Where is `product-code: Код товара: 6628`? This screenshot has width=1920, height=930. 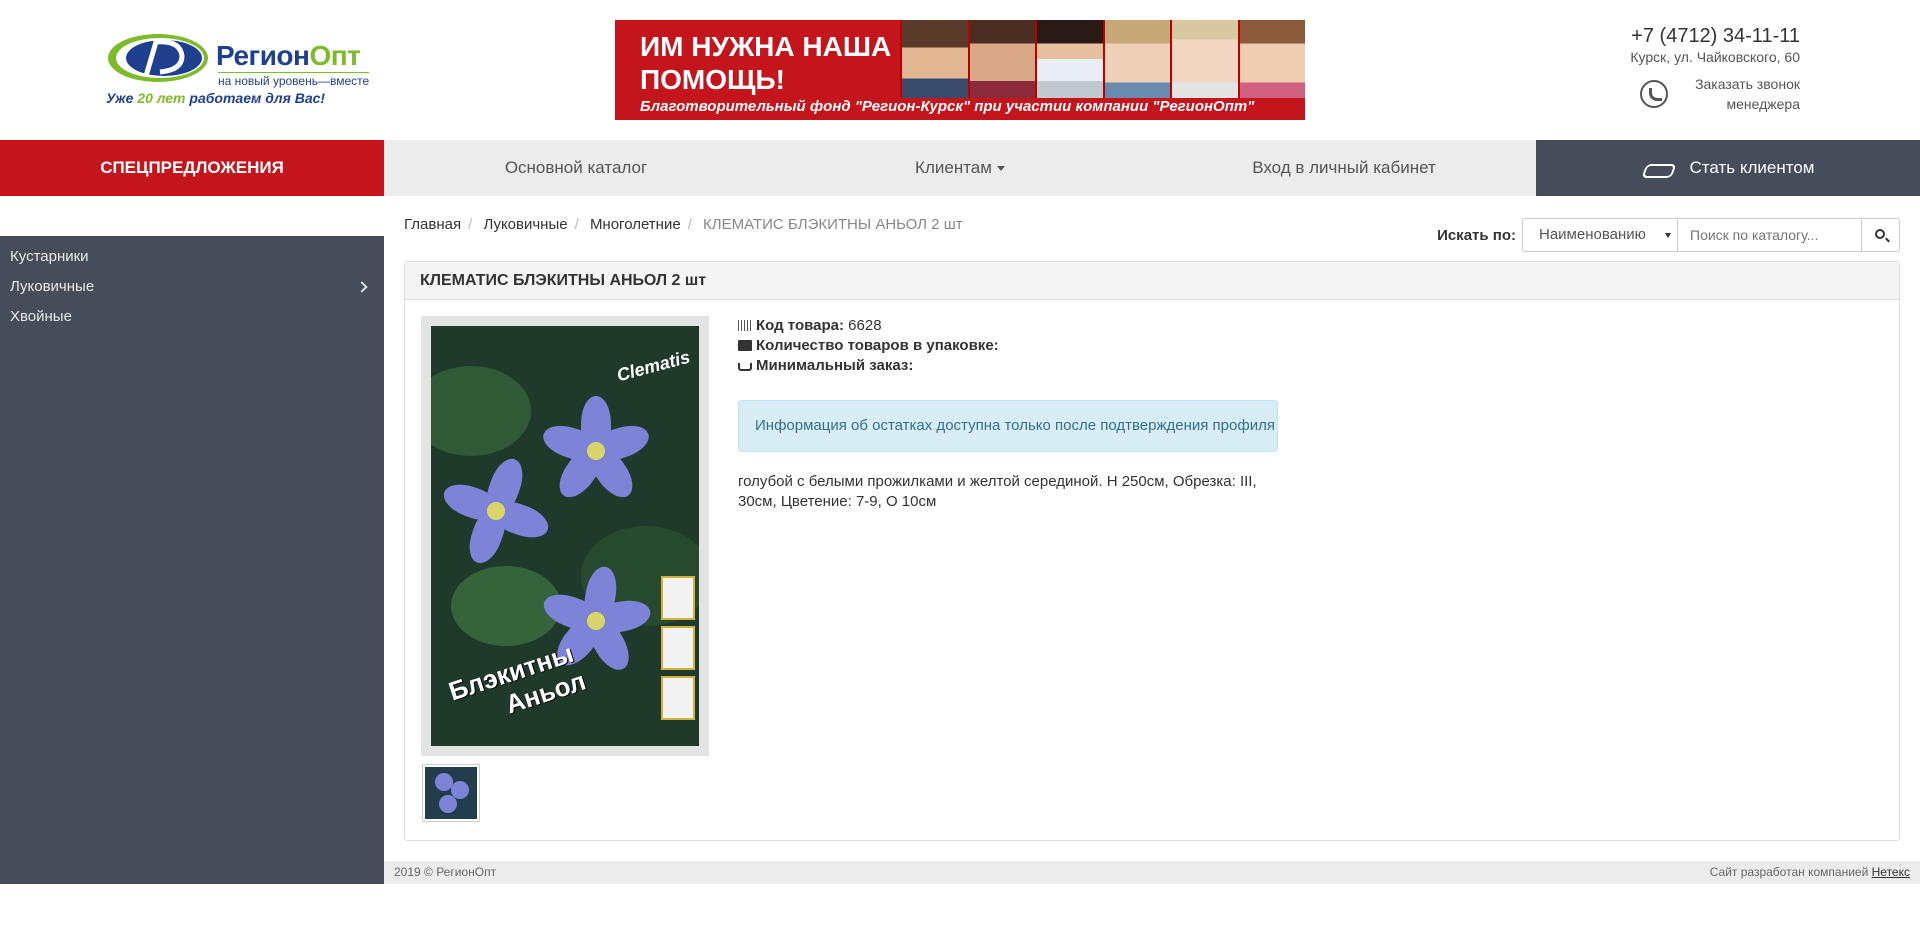 product-code: Код товара: 6628 is located at coordinates (1188, 326).